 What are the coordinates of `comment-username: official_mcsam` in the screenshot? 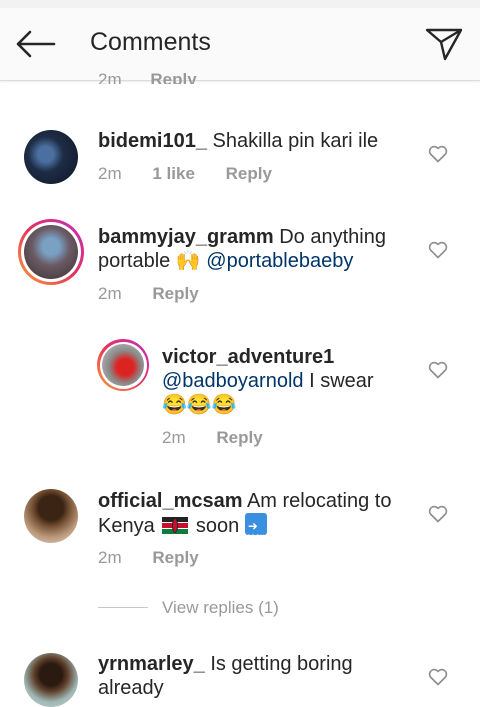 It's located at (170, 501).